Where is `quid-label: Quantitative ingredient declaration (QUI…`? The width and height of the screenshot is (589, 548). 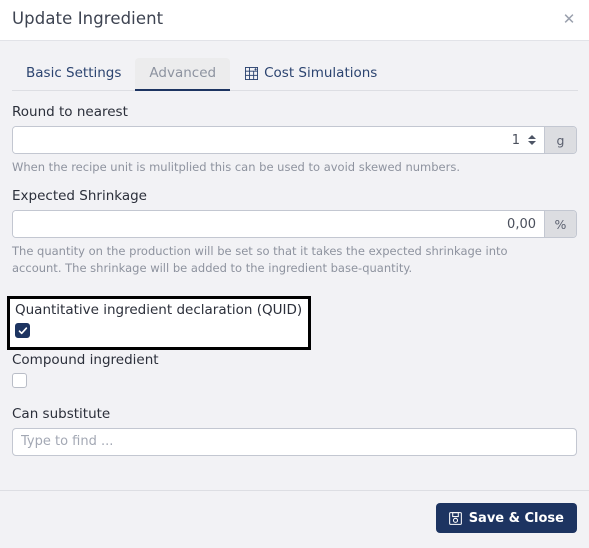 quid-label: Quantitative ingredient declaration (QUI… is located at coordinates (159, 310).